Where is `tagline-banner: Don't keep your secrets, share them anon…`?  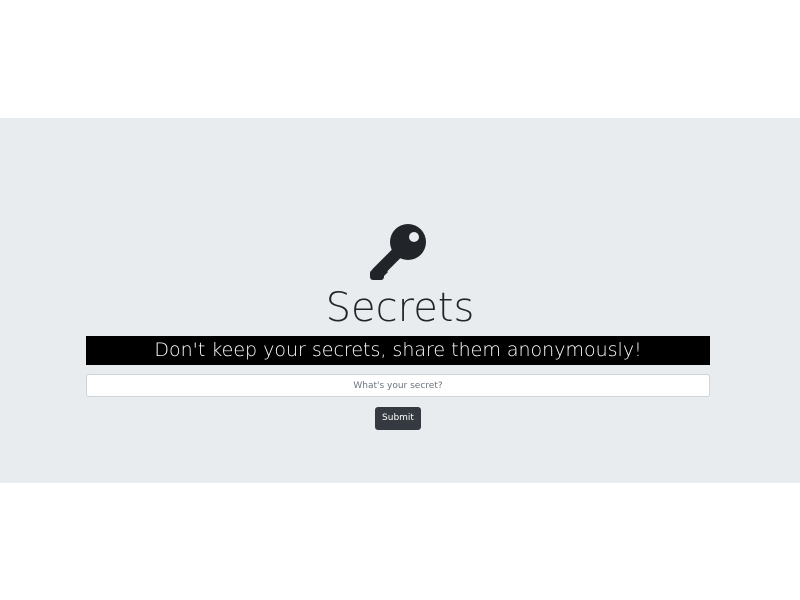 tagline-banner: Don't keep your secrets, share them anon… is located at coordinates (398, 350).